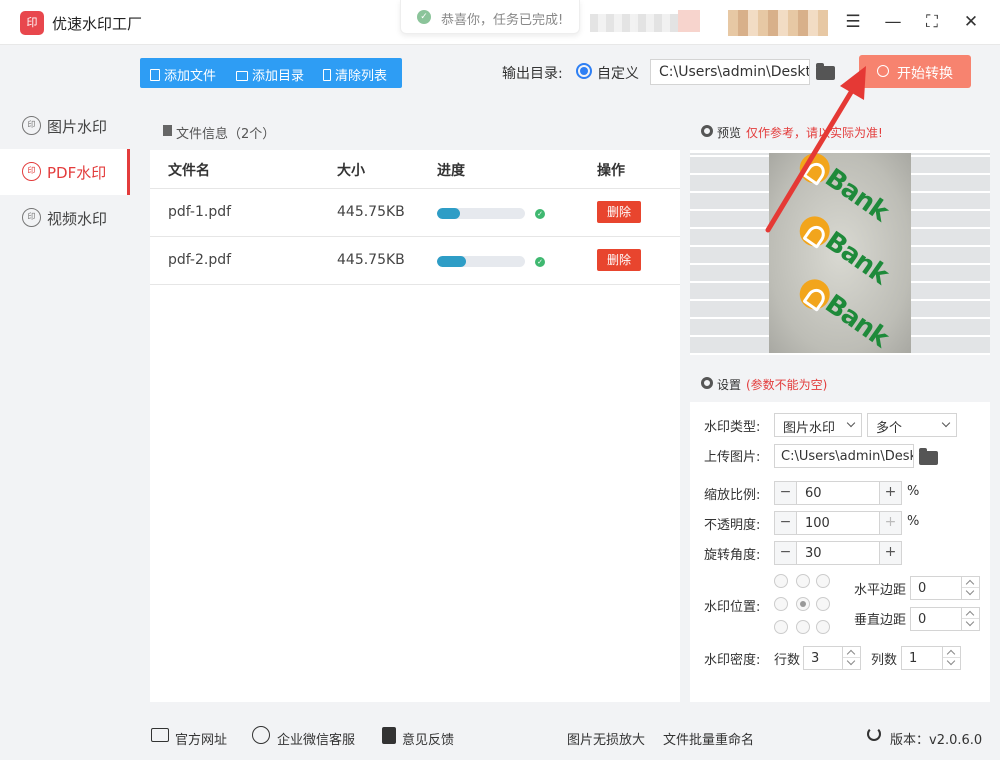 The width and height of the screenshot is (1000, 760). What do you see at coordinates (606, 738) in the screenshot?
I see `lossless-enlarge-link: 图片无损放大` at bounding box center [606, 738].